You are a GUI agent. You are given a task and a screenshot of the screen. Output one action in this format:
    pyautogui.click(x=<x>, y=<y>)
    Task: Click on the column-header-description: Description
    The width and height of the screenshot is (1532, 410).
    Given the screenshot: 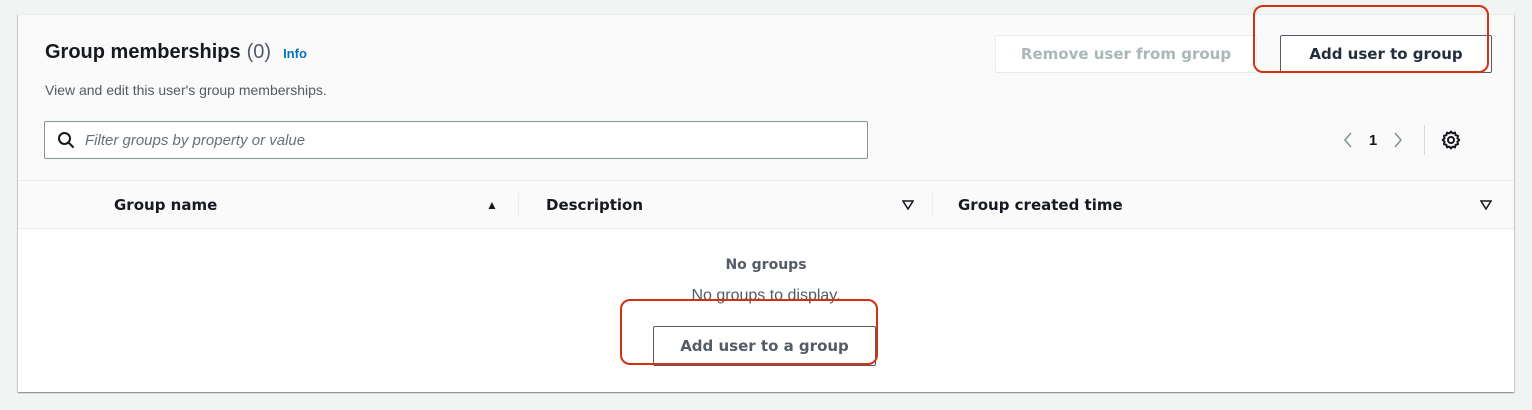 What is the action you would take?
    pyautogui.click(x=739, y=205)
    